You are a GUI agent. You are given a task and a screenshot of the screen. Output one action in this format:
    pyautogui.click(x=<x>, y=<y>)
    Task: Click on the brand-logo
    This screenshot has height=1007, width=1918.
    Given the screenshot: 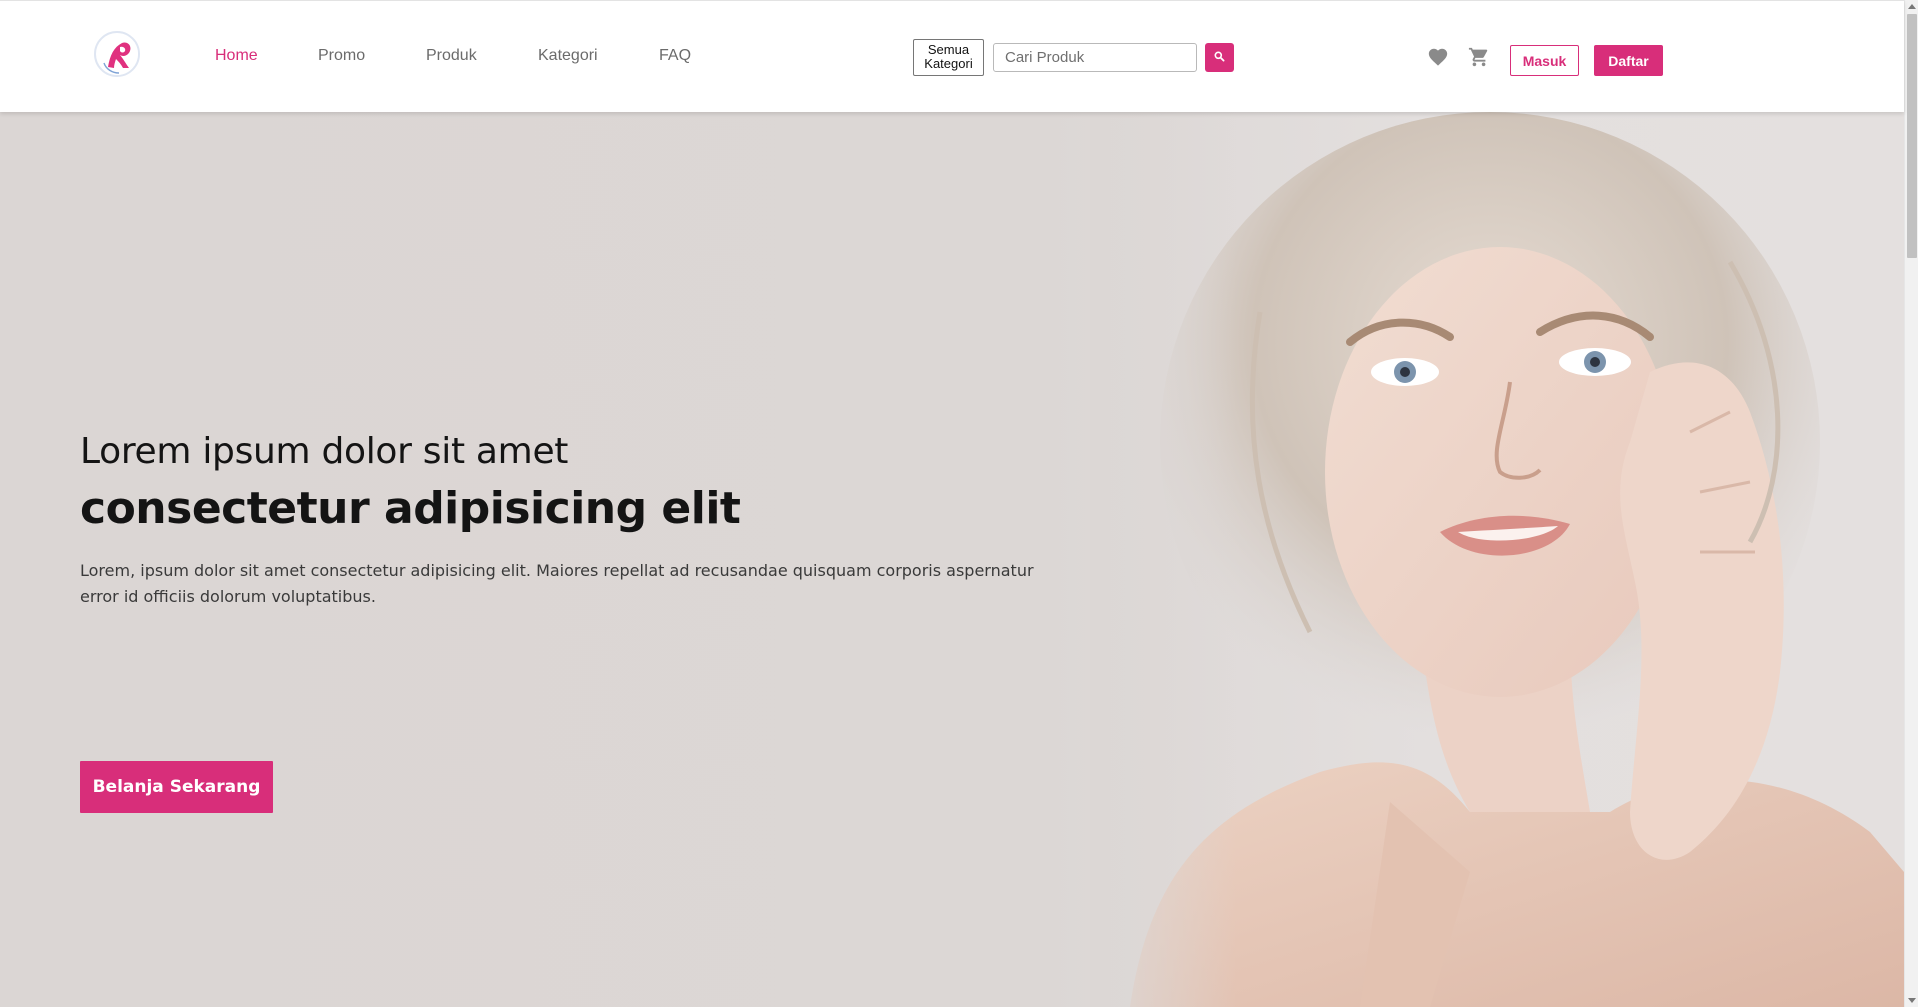 What is the action you would take?
    pyautogui.click(x=117, y=54)
    